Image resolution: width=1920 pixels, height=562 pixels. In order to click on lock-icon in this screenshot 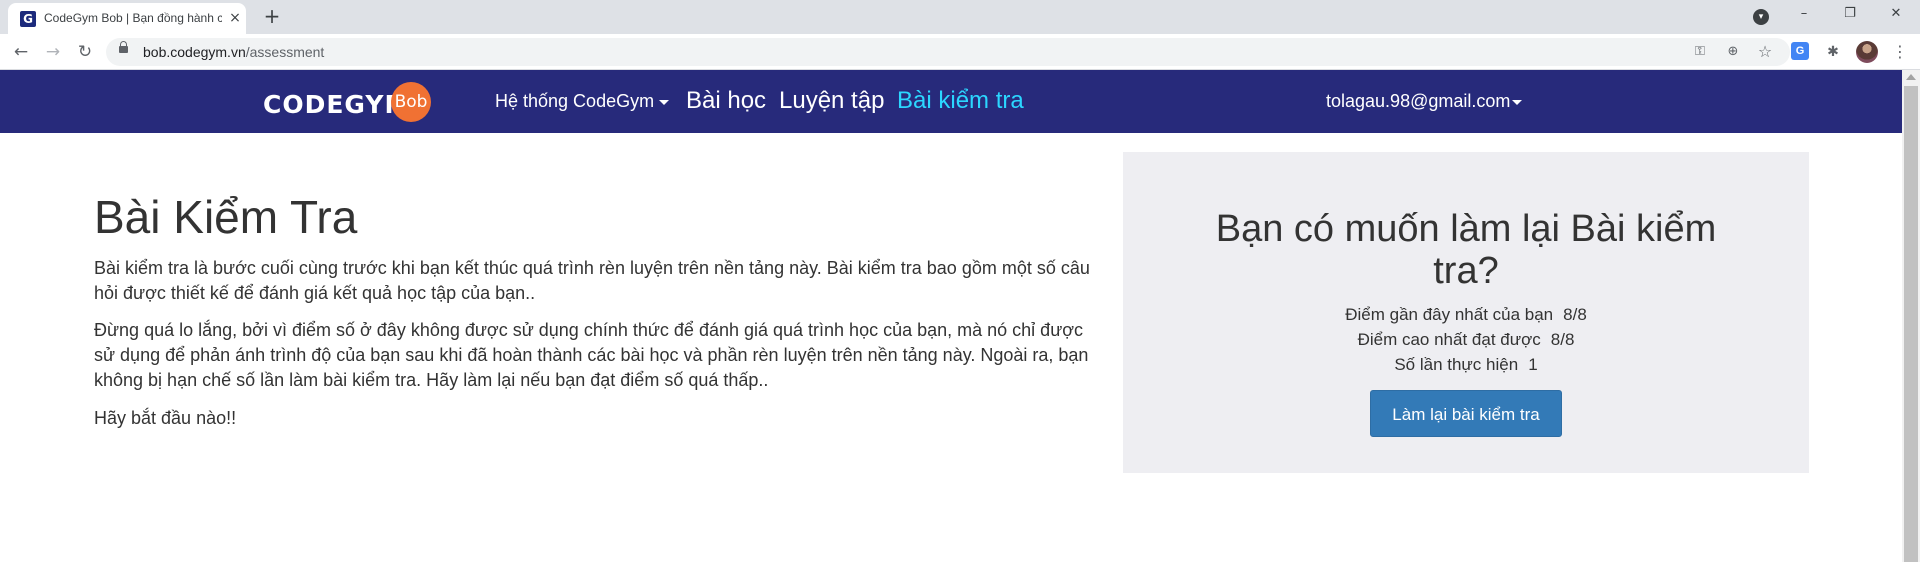, I will do `click(123, 47)`.